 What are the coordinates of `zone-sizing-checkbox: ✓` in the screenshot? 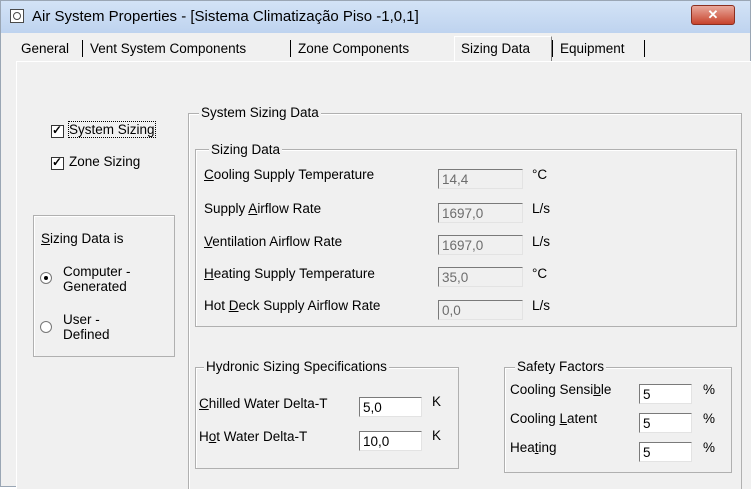 It's located at (57, 162).